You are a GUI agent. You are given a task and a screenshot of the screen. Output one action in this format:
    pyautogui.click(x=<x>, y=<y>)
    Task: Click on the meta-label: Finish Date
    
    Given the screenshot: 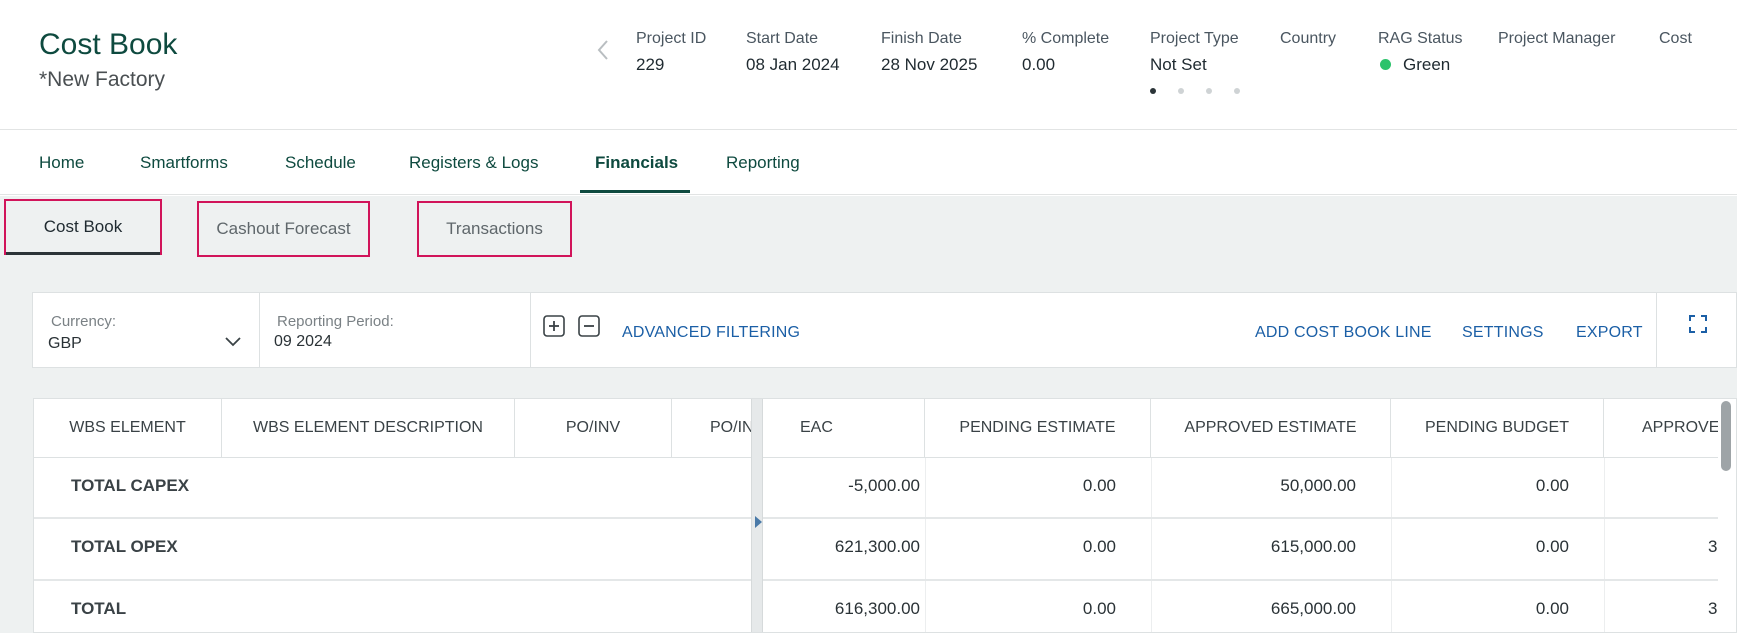 What is the action you would take?
    pyautogui.click(x=921, y=38)
    